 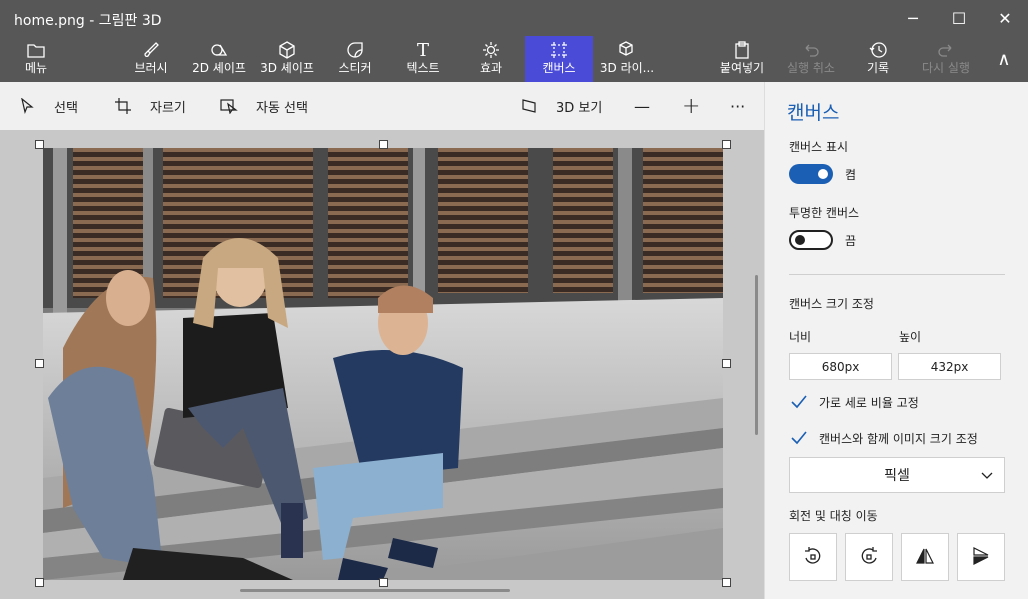 What do you see at coordinates (813, 113) in the screenshot?
I see `panel-title: 캔버스` at bounding box center [813, 113].